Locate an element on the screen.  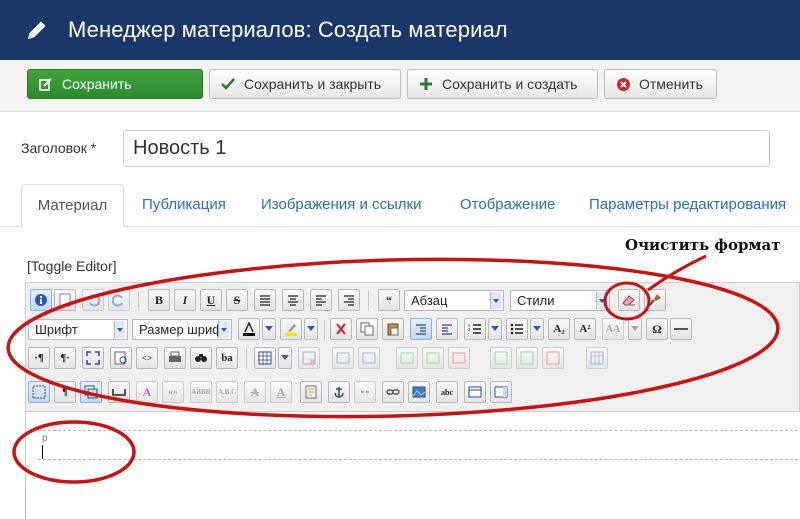
nonbreaking-icon is located at coordinates (119, 392).